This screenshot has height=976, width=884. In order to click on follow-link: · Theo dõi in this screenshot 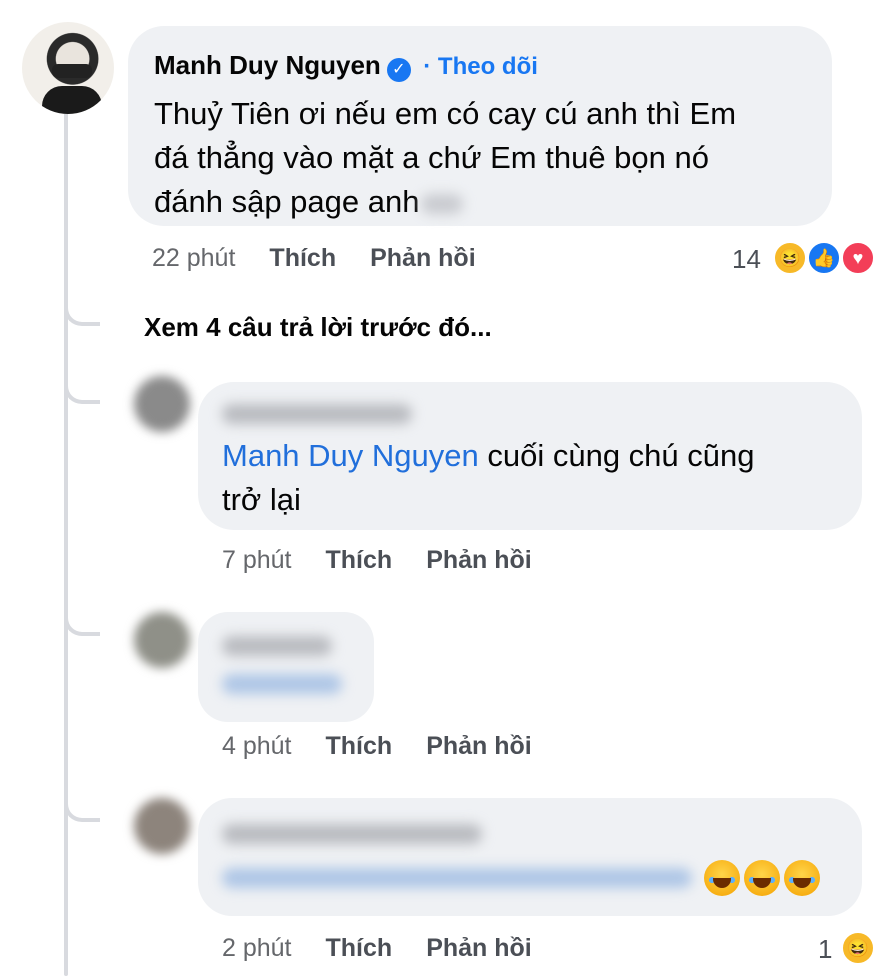, I will do `click(480, 66)`.